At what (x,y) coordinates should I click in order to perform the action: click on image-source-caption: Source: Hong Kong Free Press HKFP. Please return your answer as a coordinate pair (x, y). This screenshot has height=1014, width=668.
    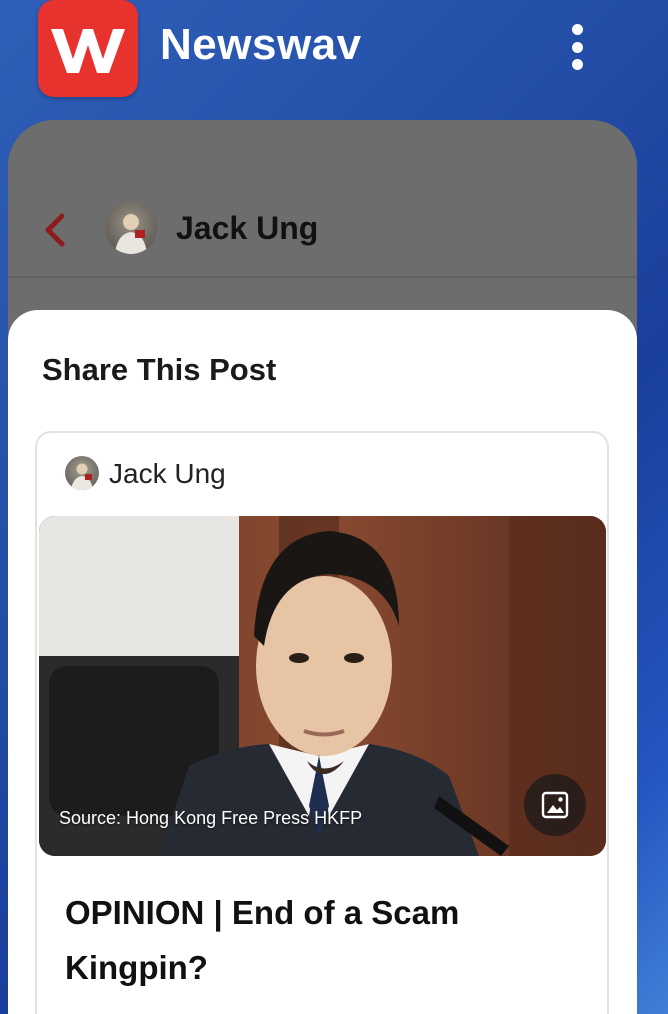
    Looking at the image, I should click on (211, 818).